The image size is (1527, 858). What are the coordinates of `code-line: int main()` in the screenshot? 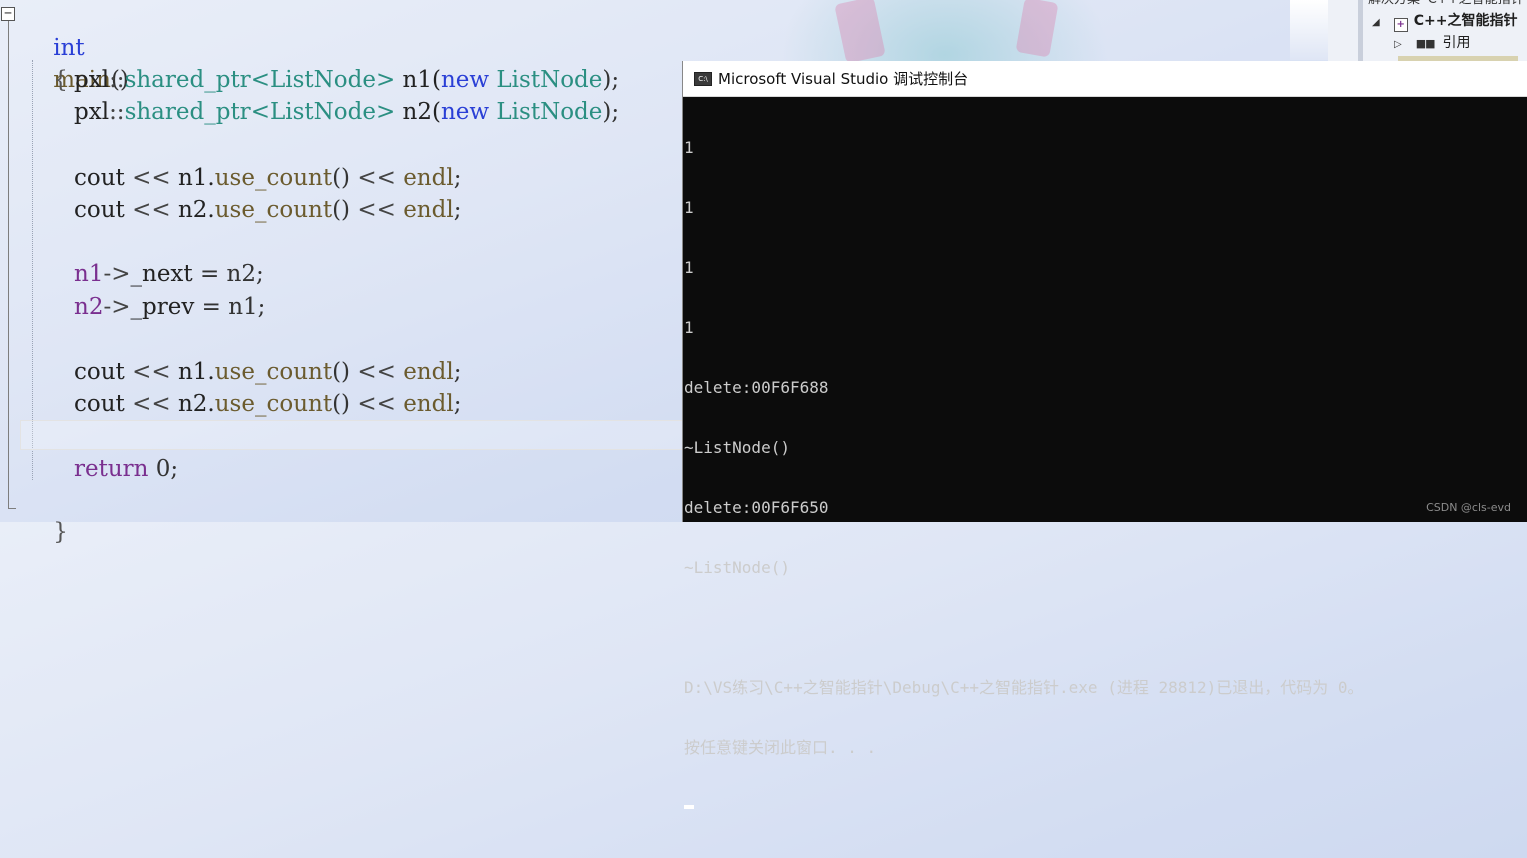 It's located at (76, 46).